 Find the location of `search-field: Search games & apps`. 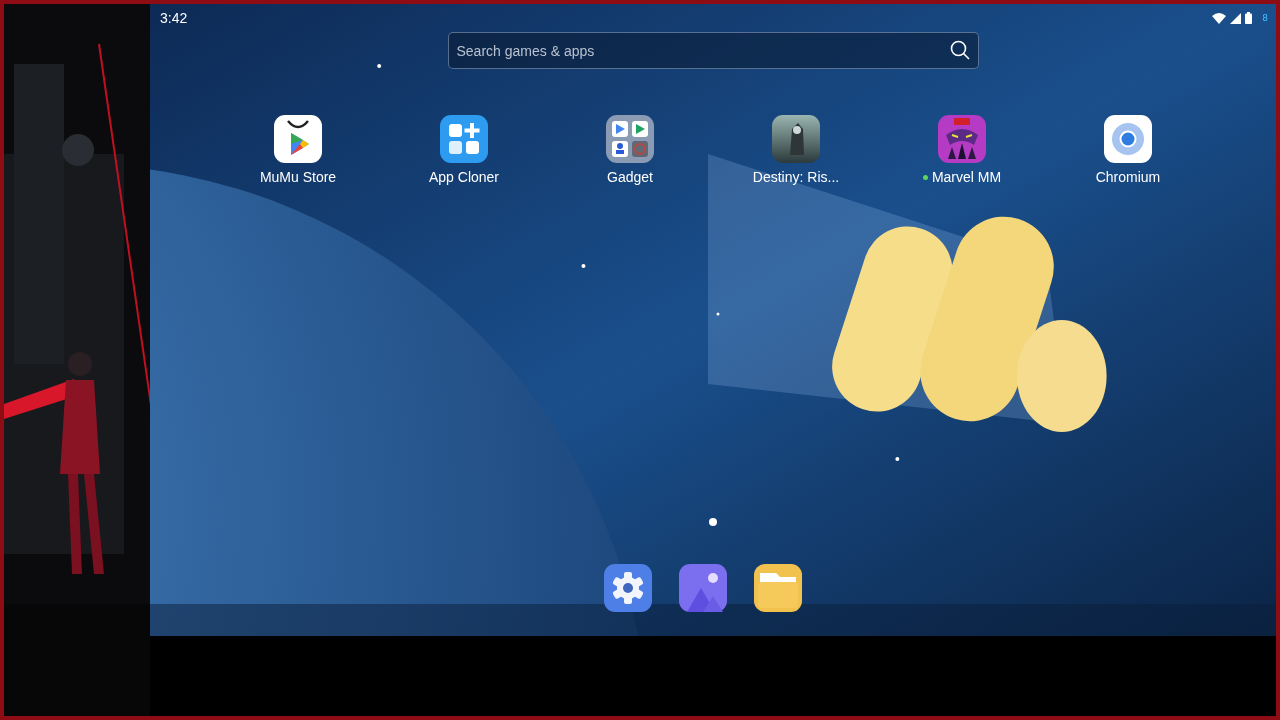

search-field: Search games & apps is located at coordinates (713, 50).